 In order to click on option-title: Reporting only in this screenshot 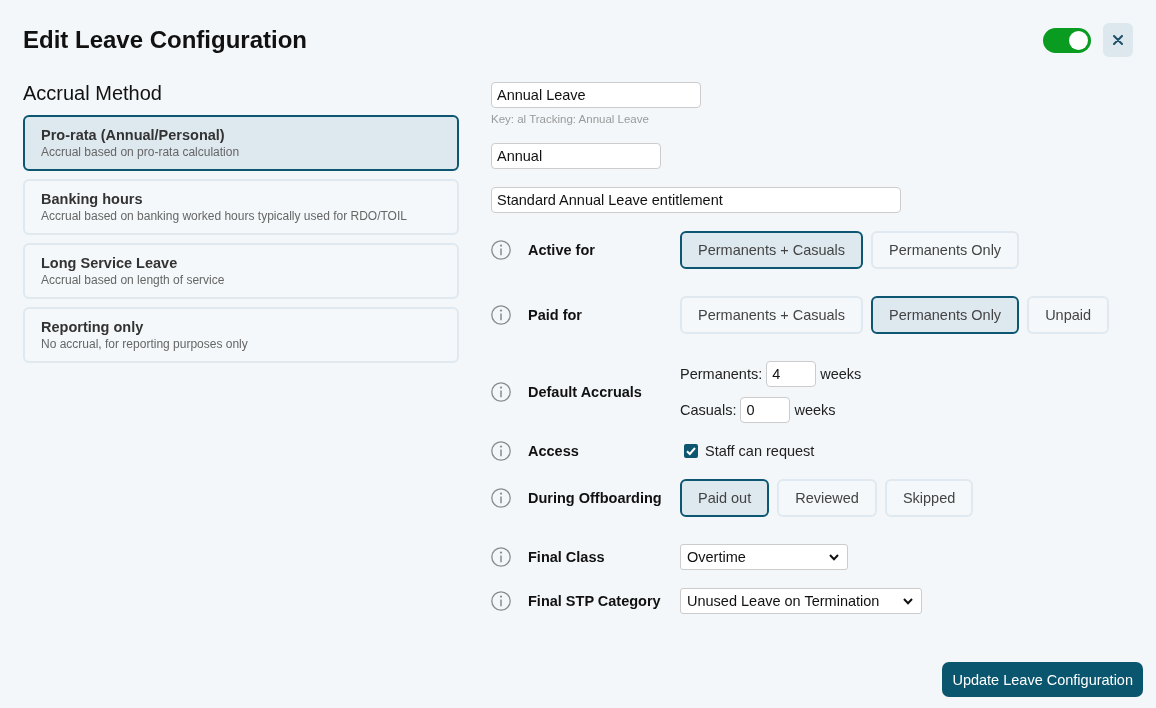, I will do `click(93, 327)`.